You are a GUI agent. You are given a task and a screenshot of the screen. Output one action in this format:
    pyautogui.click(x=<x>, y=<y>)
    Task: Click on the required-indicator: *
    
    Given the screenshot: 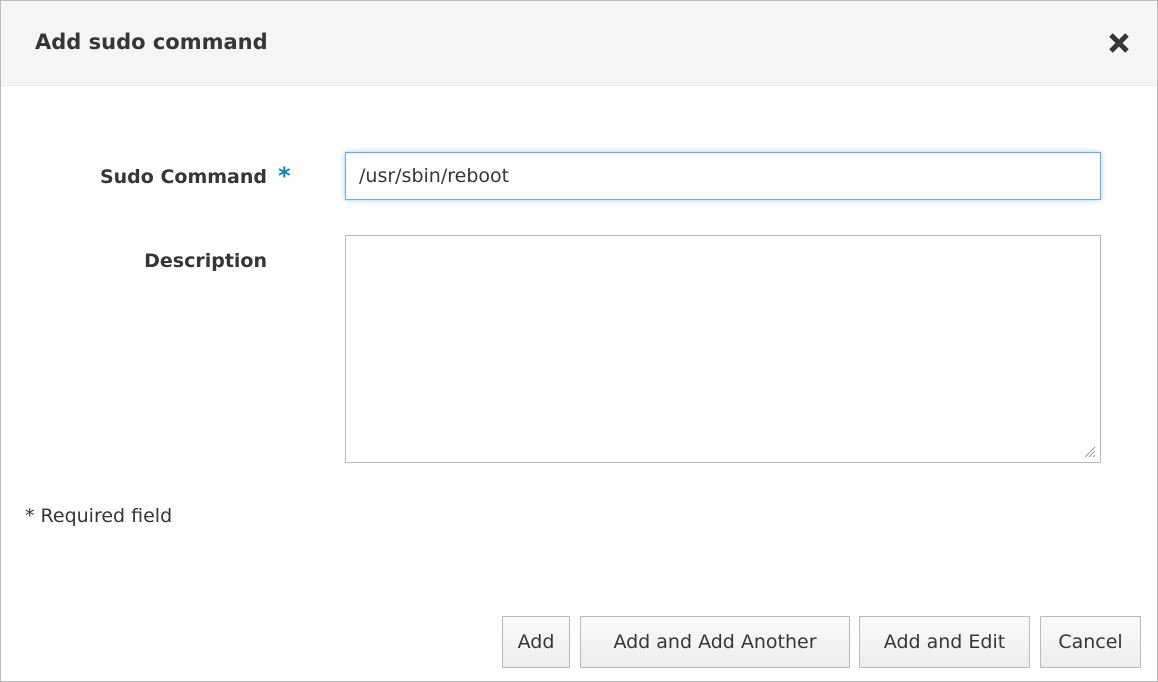 What is the action you would take?
    pyautogui.click(x=284, y=176)
    